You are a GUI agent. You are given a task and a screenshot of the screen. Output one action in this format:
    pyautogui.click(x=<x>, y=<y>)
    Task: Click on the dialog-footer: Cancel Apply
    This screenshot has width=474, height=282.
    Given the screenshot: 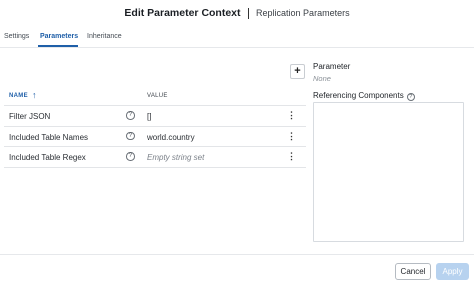 What is the action you would take?
    pyautogui.click(x=237, y=268)
    